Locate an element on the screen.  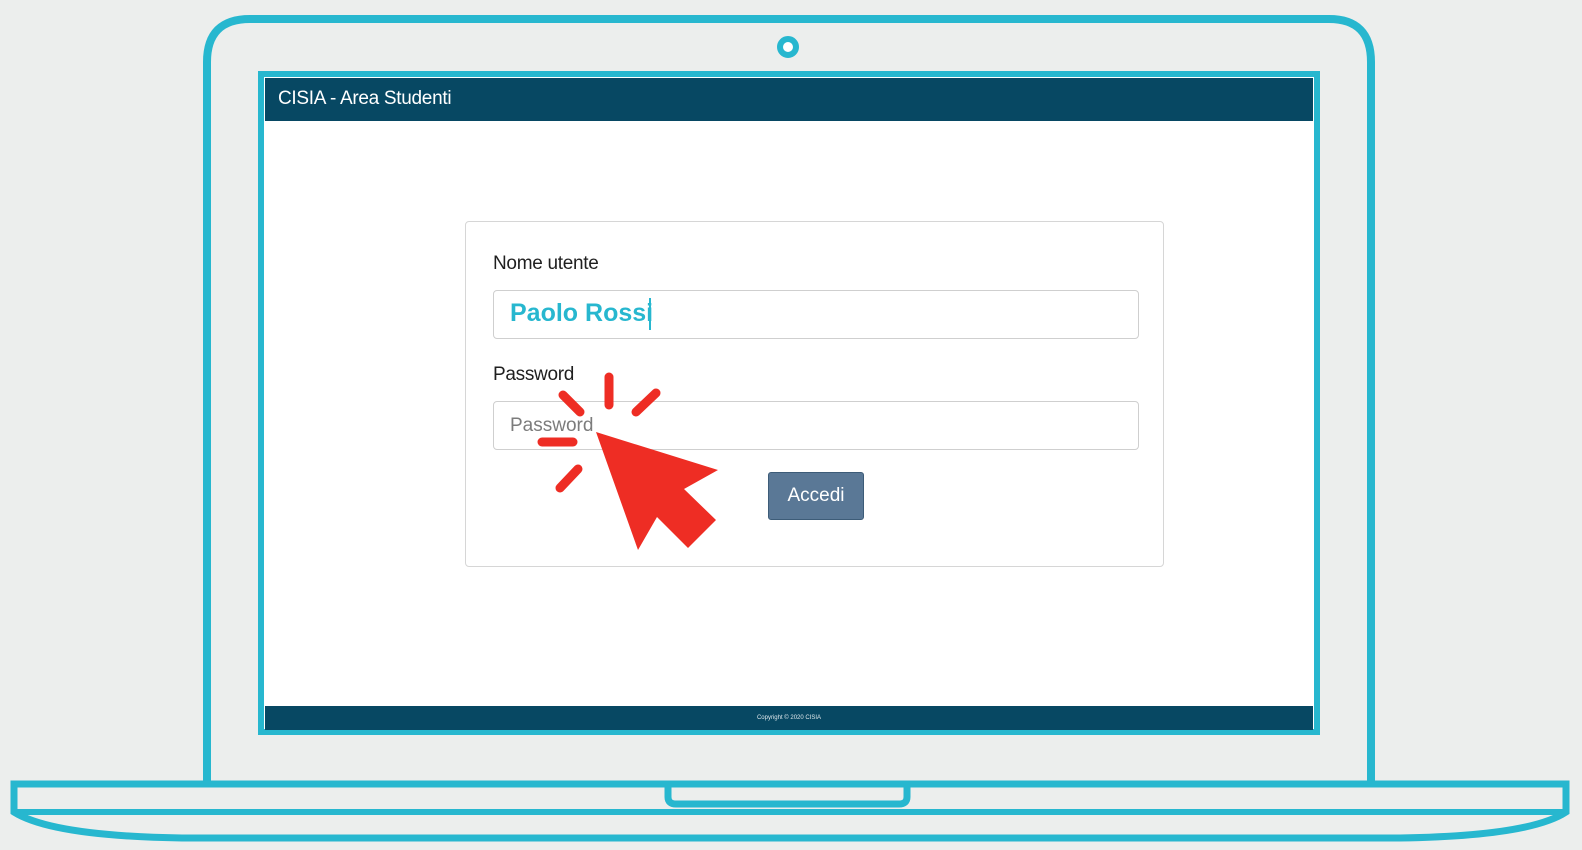
top-navbar: CISIA - Area Studenti is located at coordinates (789, 99).